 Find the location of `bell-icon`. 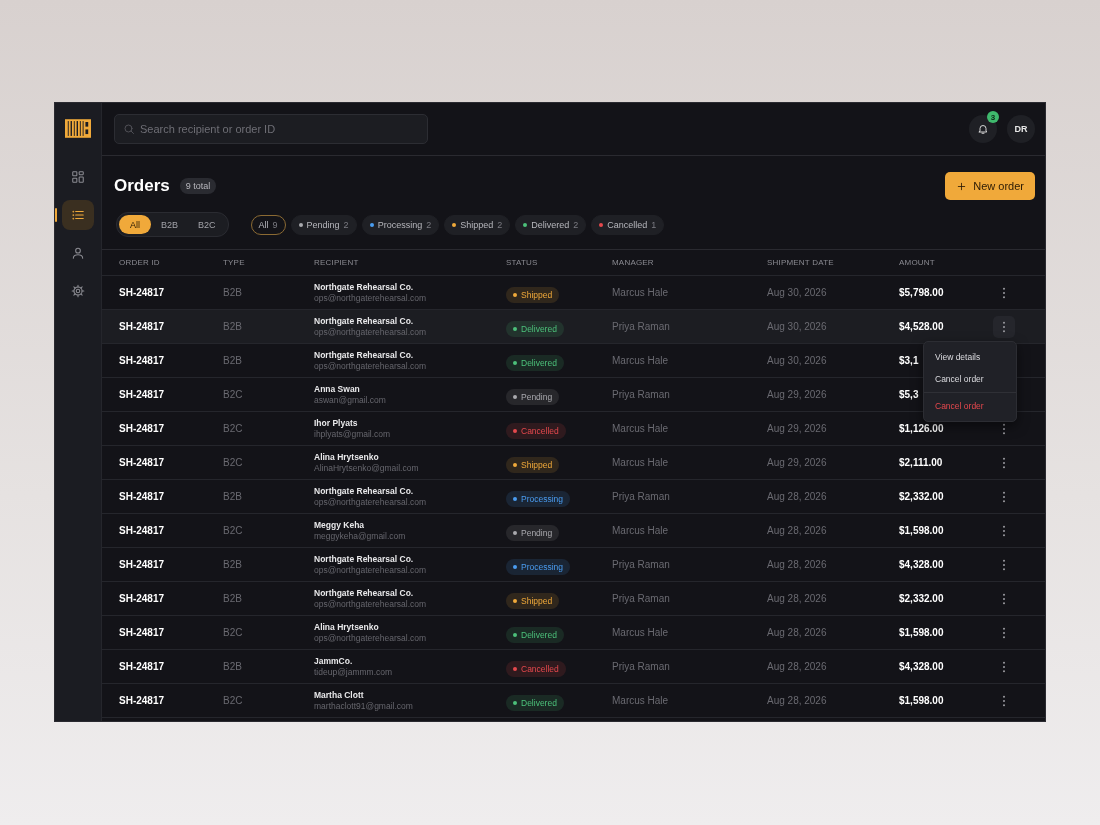

bell-icon is located at coordinates (983, 129).